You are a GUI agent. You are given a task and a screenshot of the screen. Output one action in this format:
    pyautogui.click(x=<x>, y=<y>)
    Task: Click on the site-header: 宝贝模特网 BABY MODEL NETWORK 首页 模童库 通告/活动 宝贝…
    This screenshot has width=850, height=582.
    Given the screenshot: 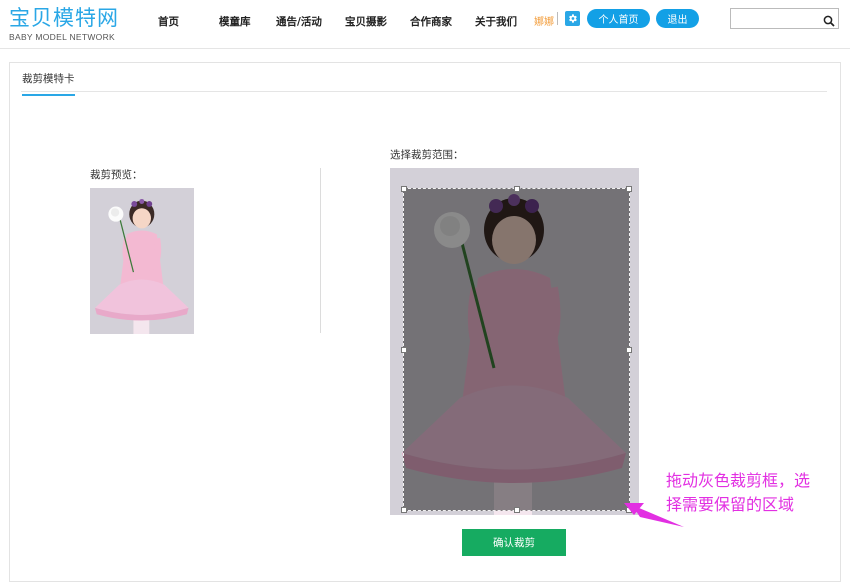 What is the action you would take?
    pyautogui.click(x=425, y=24)
    